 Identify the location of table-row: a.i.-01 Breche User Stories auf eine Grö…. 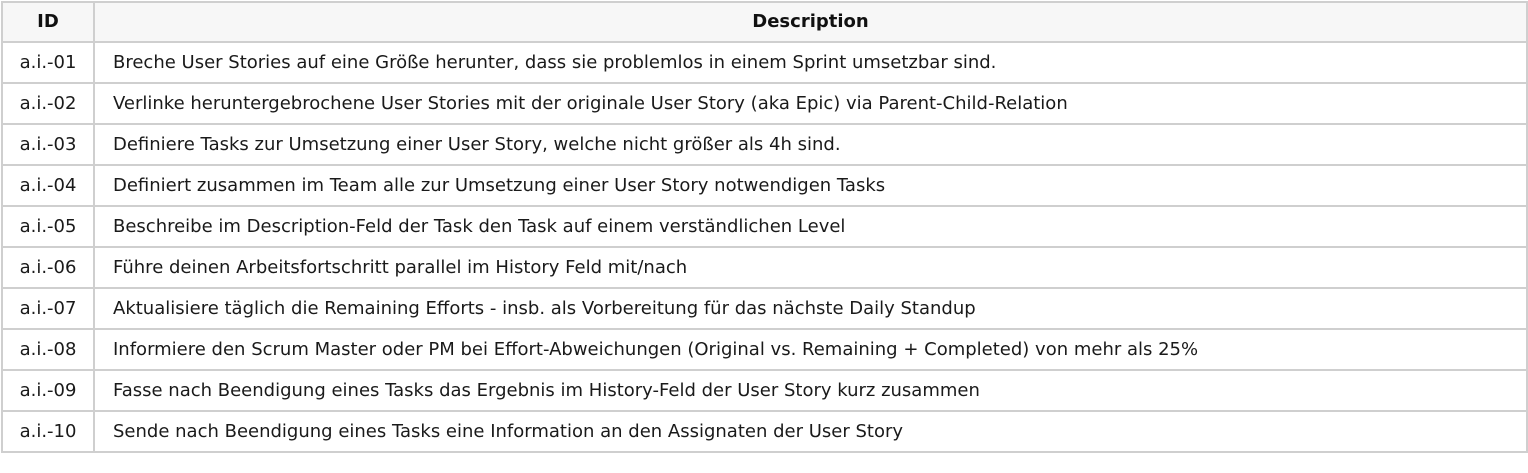
(764, 62).